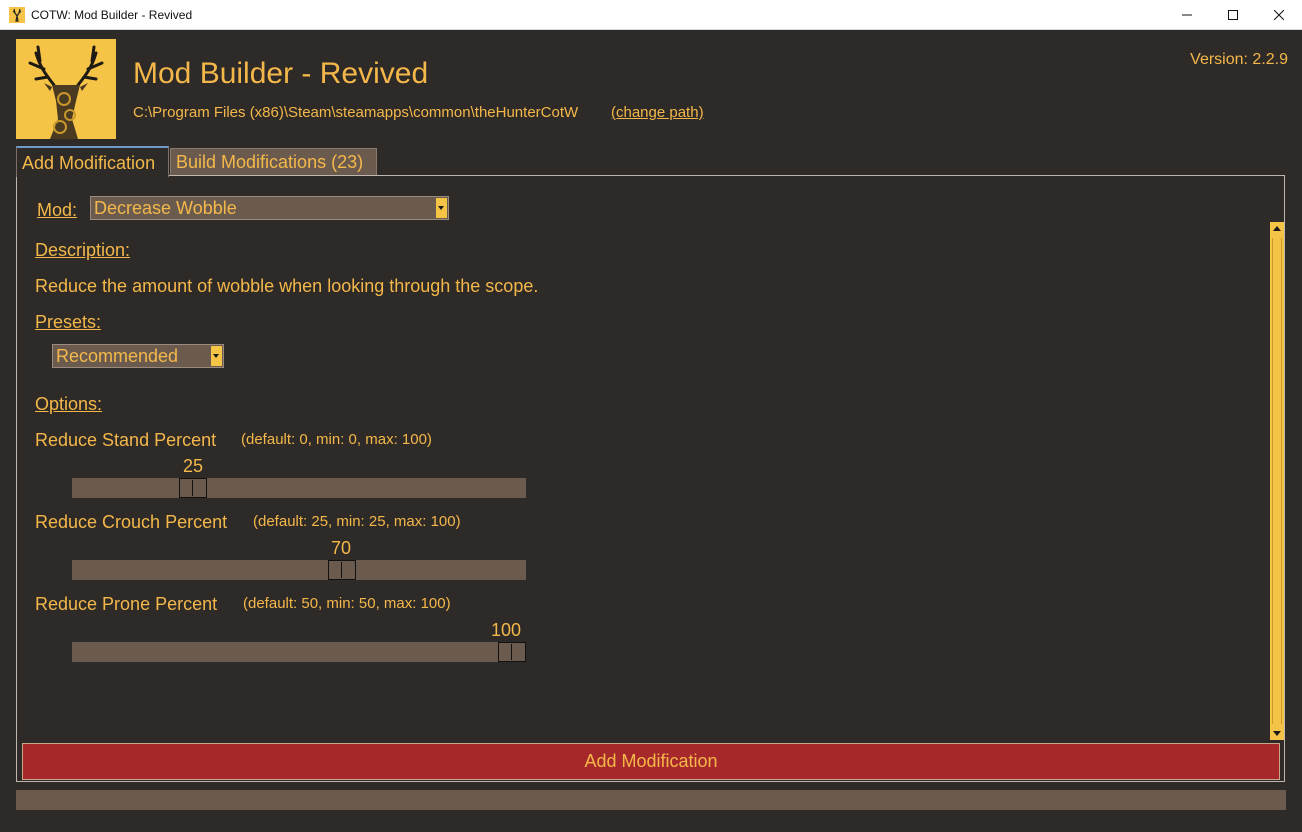  I want to click on preset-select: Recommended, so click(138, 356).